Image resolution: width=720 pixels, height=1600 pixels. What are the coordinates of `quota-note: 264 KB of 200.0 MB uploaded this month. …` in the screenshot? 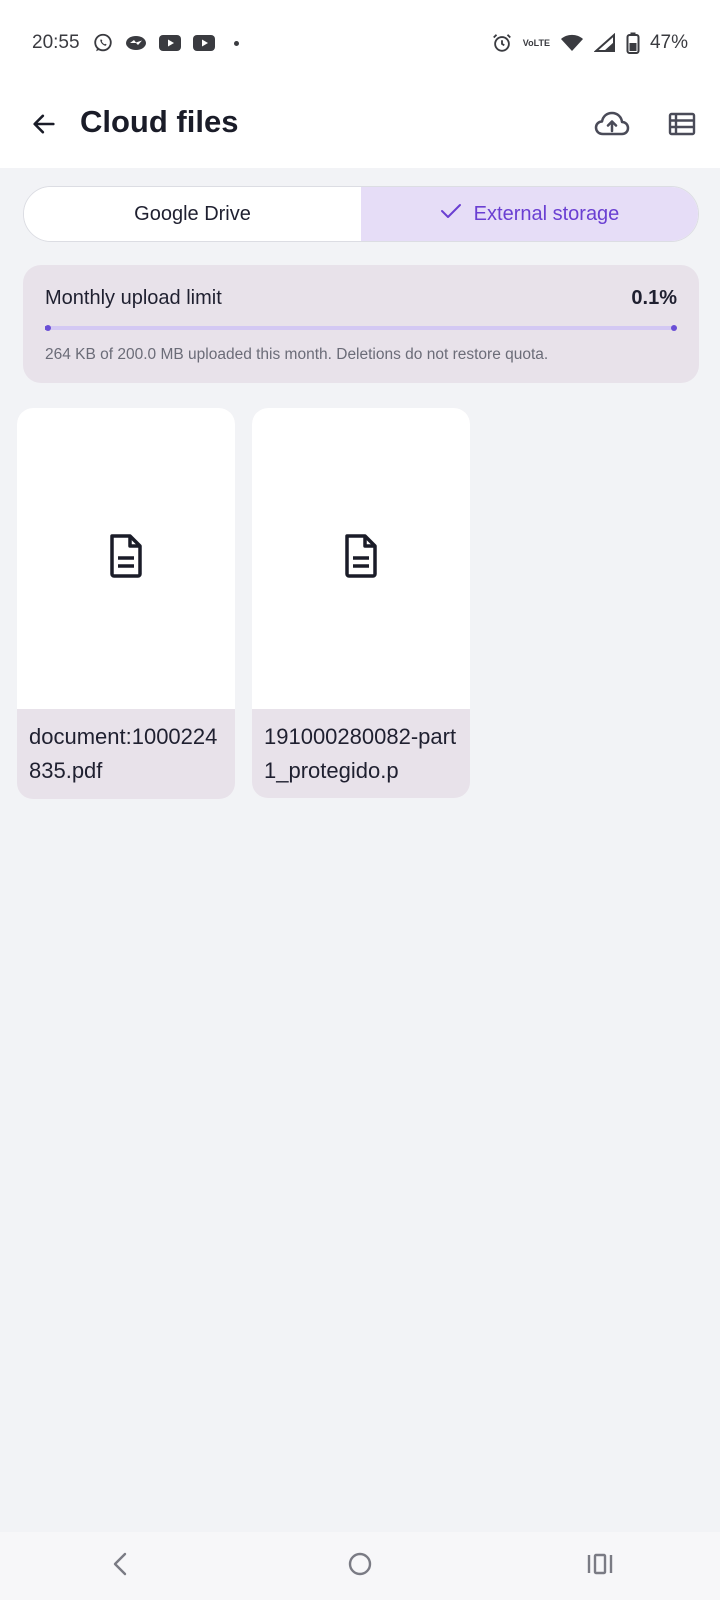 It's located at (297, 354).